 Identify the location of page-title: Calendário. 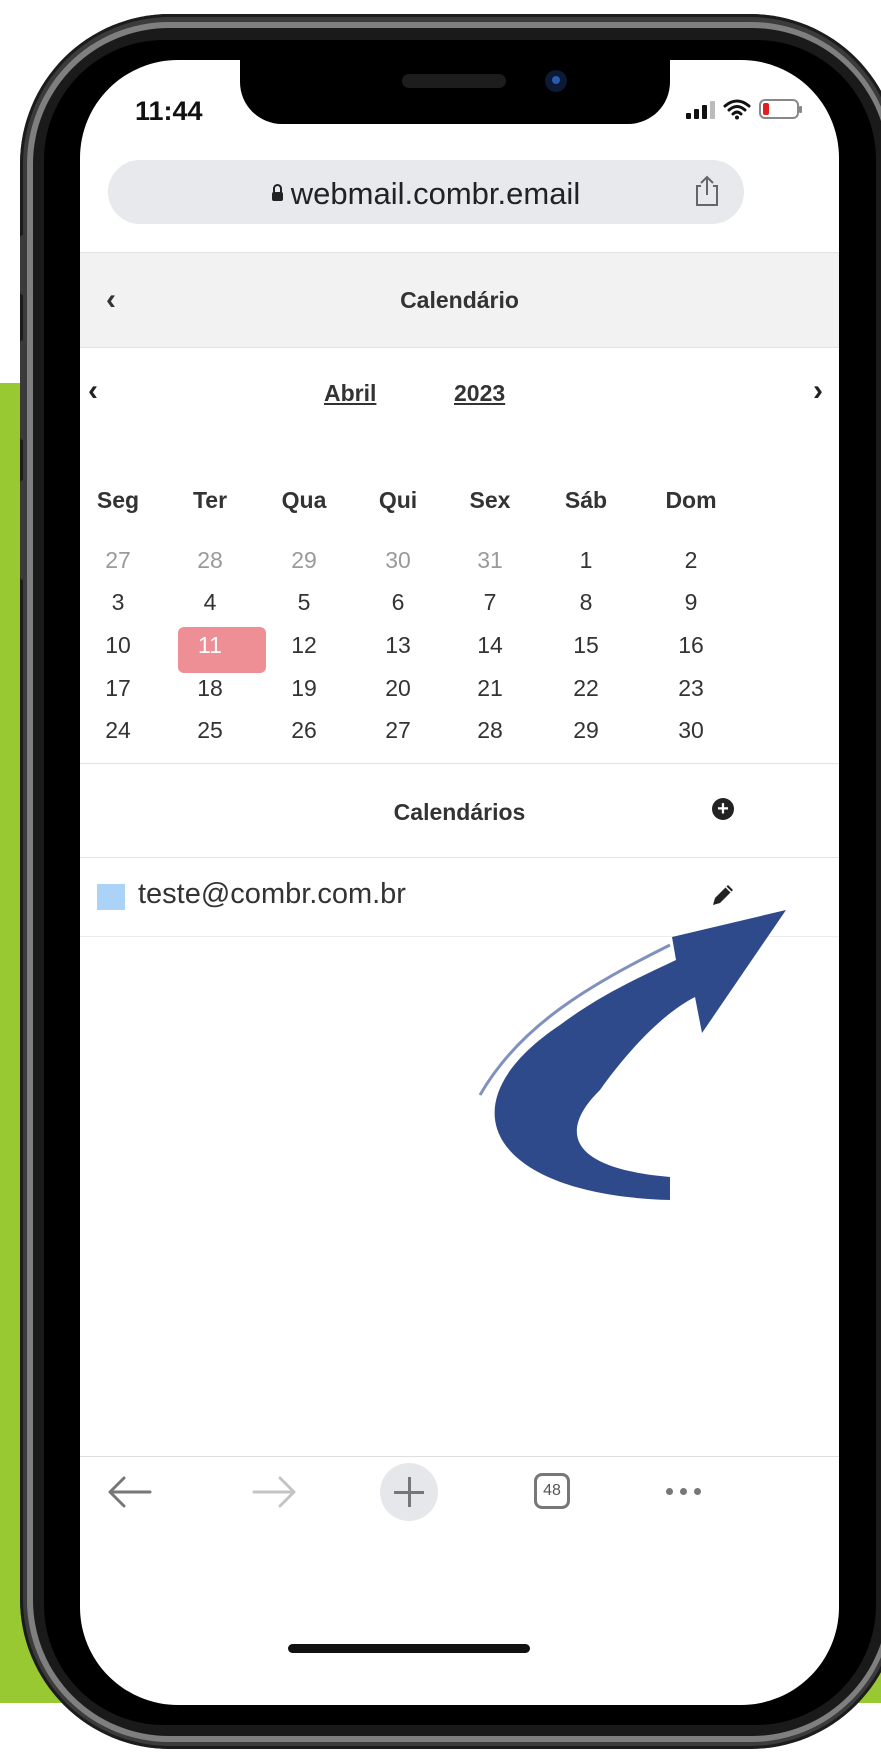
(459, 300).